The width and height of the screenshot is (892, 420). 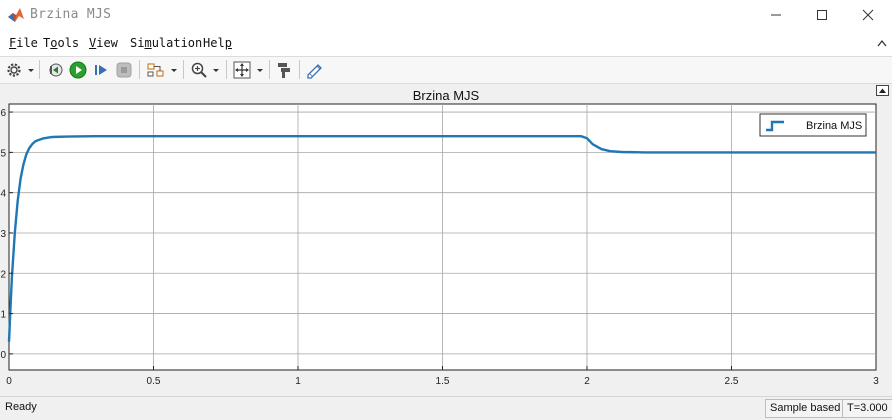 I want to click on y-tick-label: 1, so click(x=3, y=315).